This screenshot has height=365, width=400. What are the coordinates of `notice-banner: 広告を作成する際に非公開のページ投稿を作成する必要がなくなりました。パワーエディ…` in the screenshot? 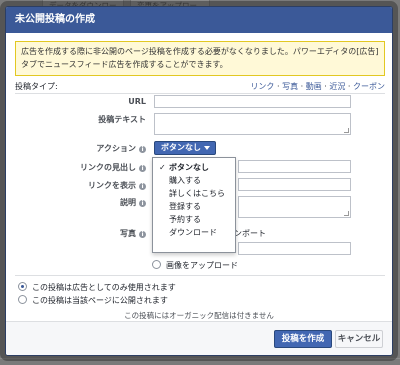 It's located at (200, 58).